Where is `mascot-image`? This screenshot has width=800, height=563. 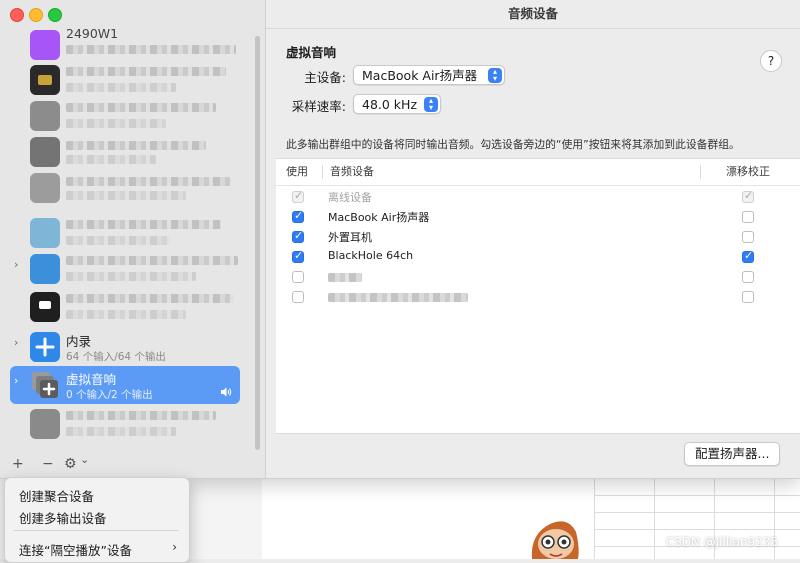 mascot-image is located at coordinates (555, 540).